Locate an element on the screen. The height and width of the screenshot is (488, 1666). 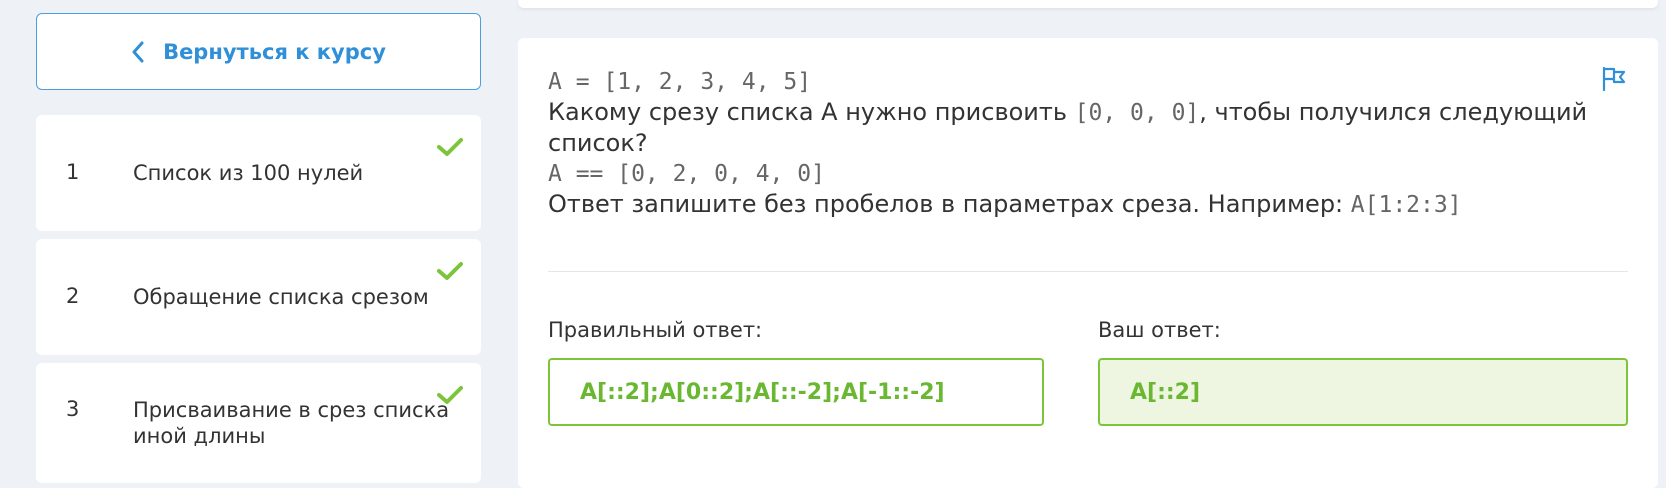
lesson-number: 2 is located at coordinates (73, 296).